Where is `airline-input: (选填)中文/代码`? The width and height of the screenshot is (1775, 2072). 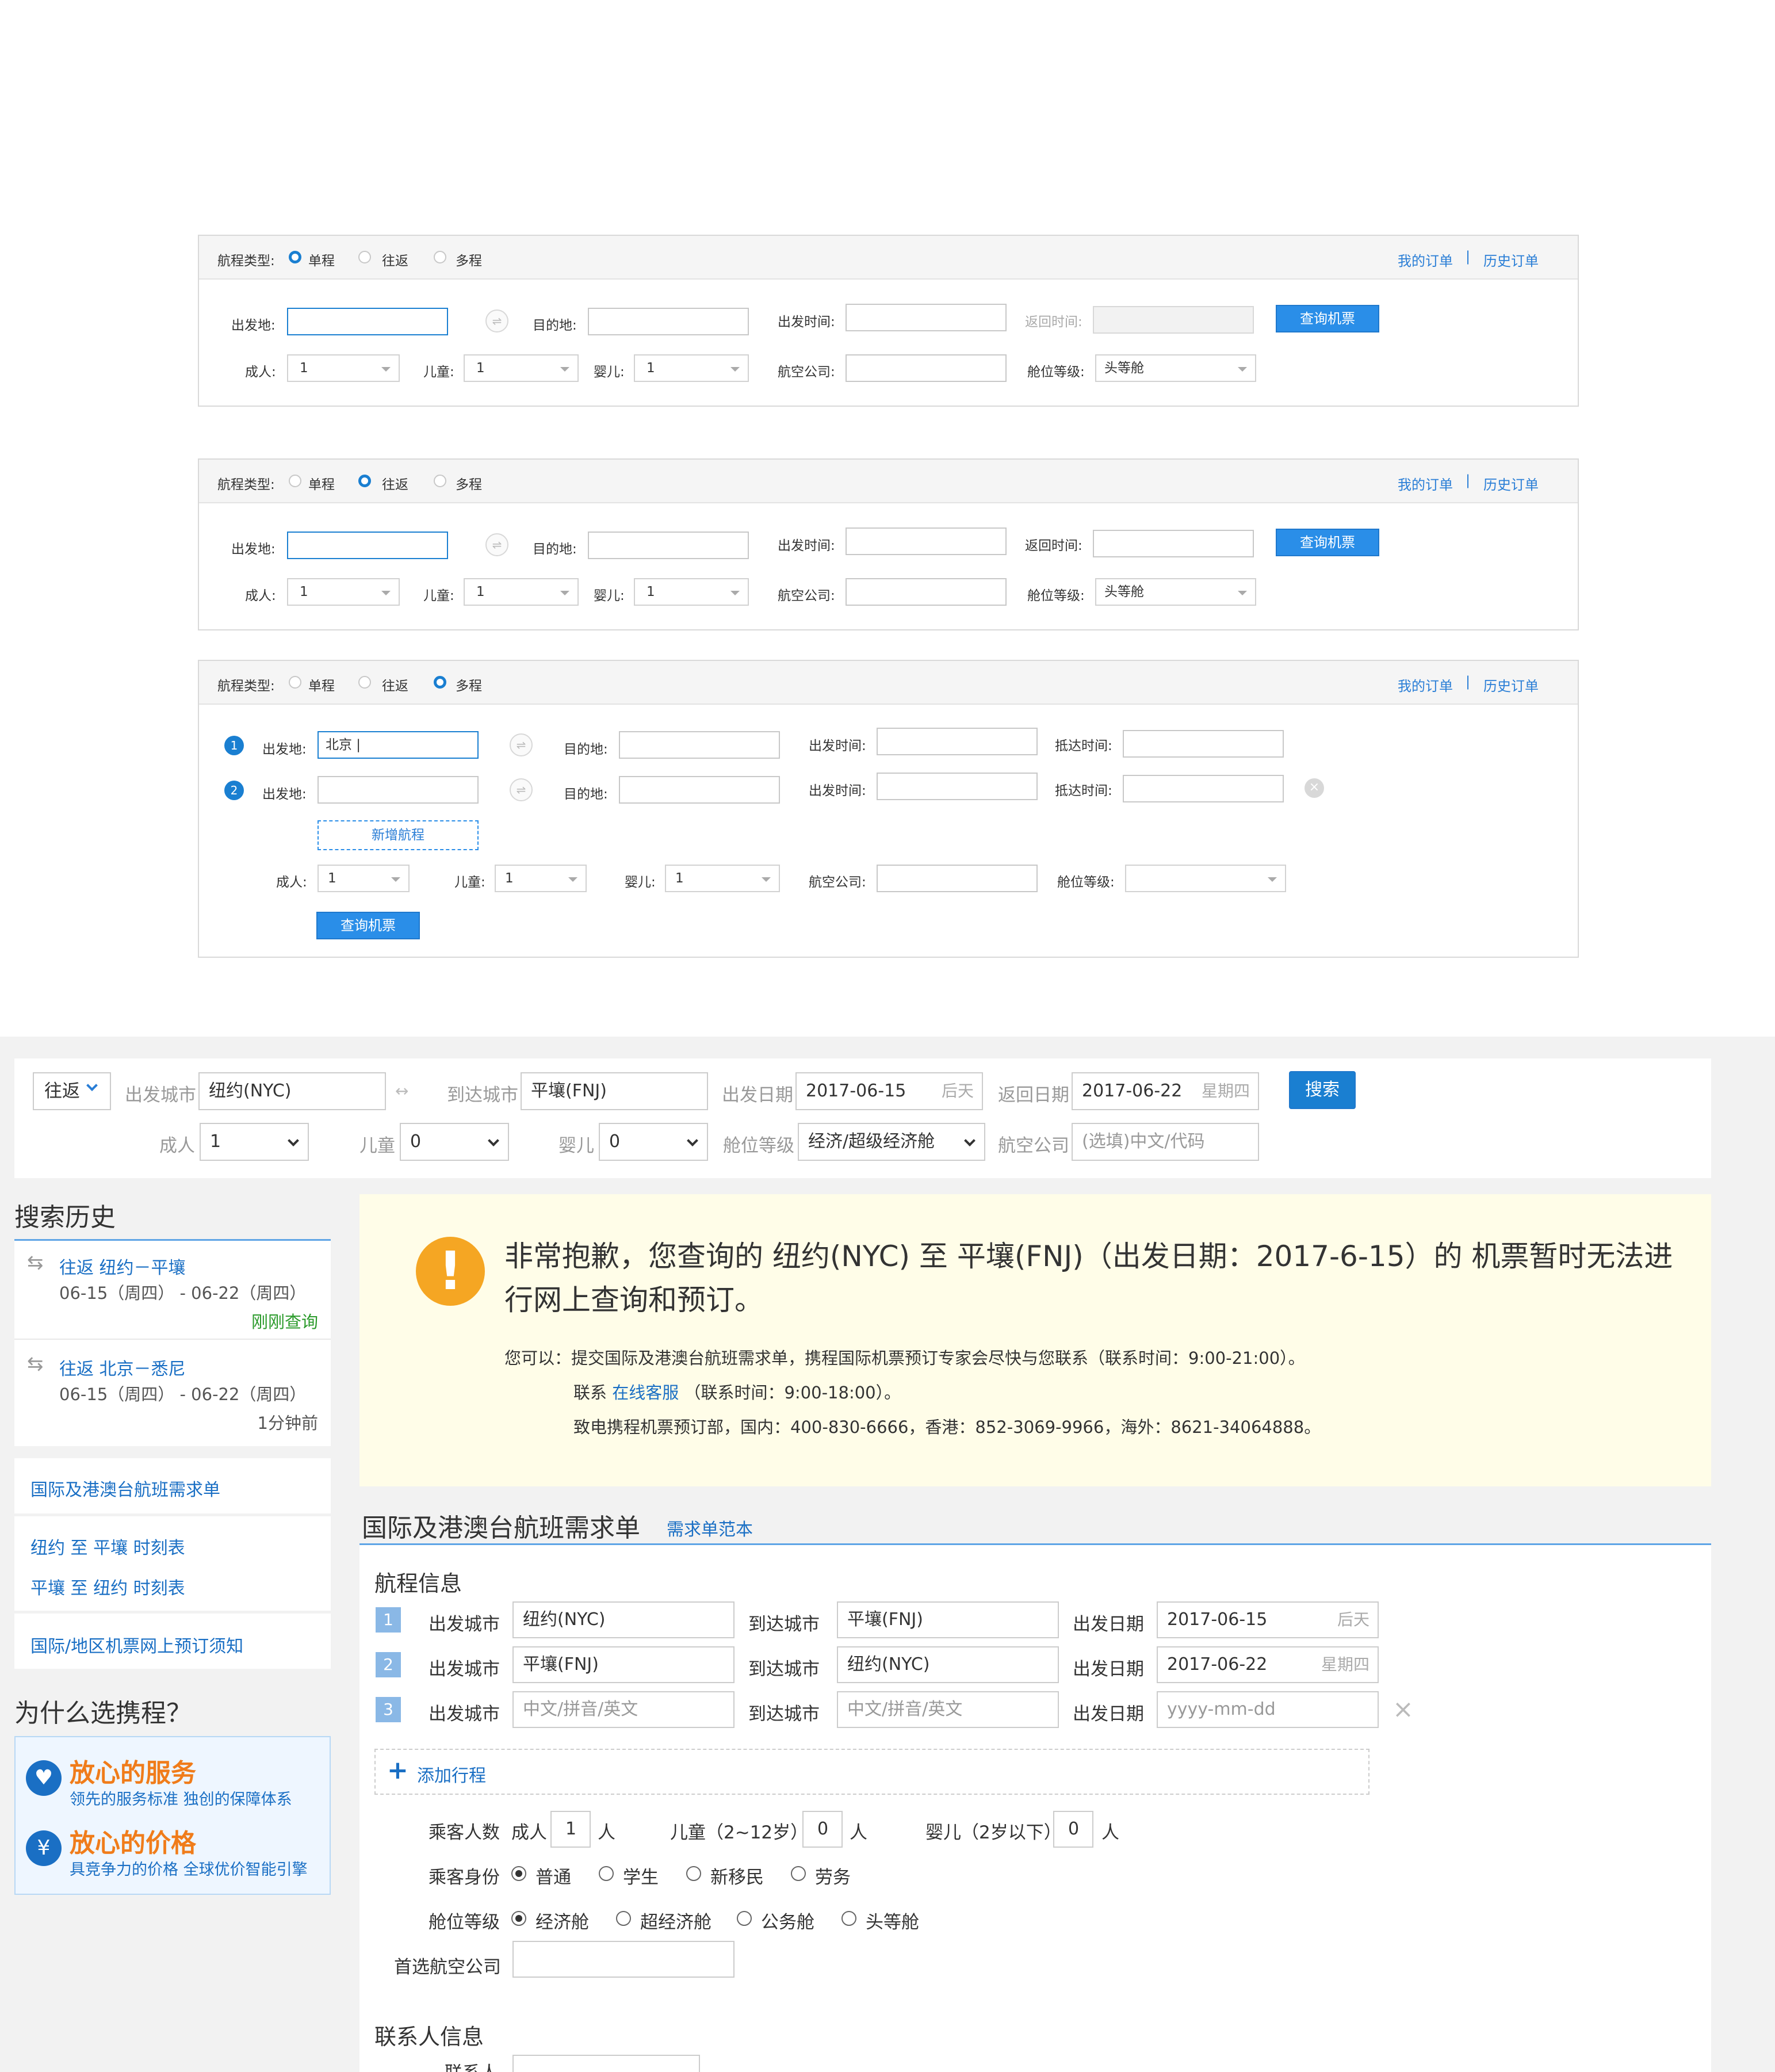
airline-input: (选填)中文/代码 is located at coordinates (1165, 1142).